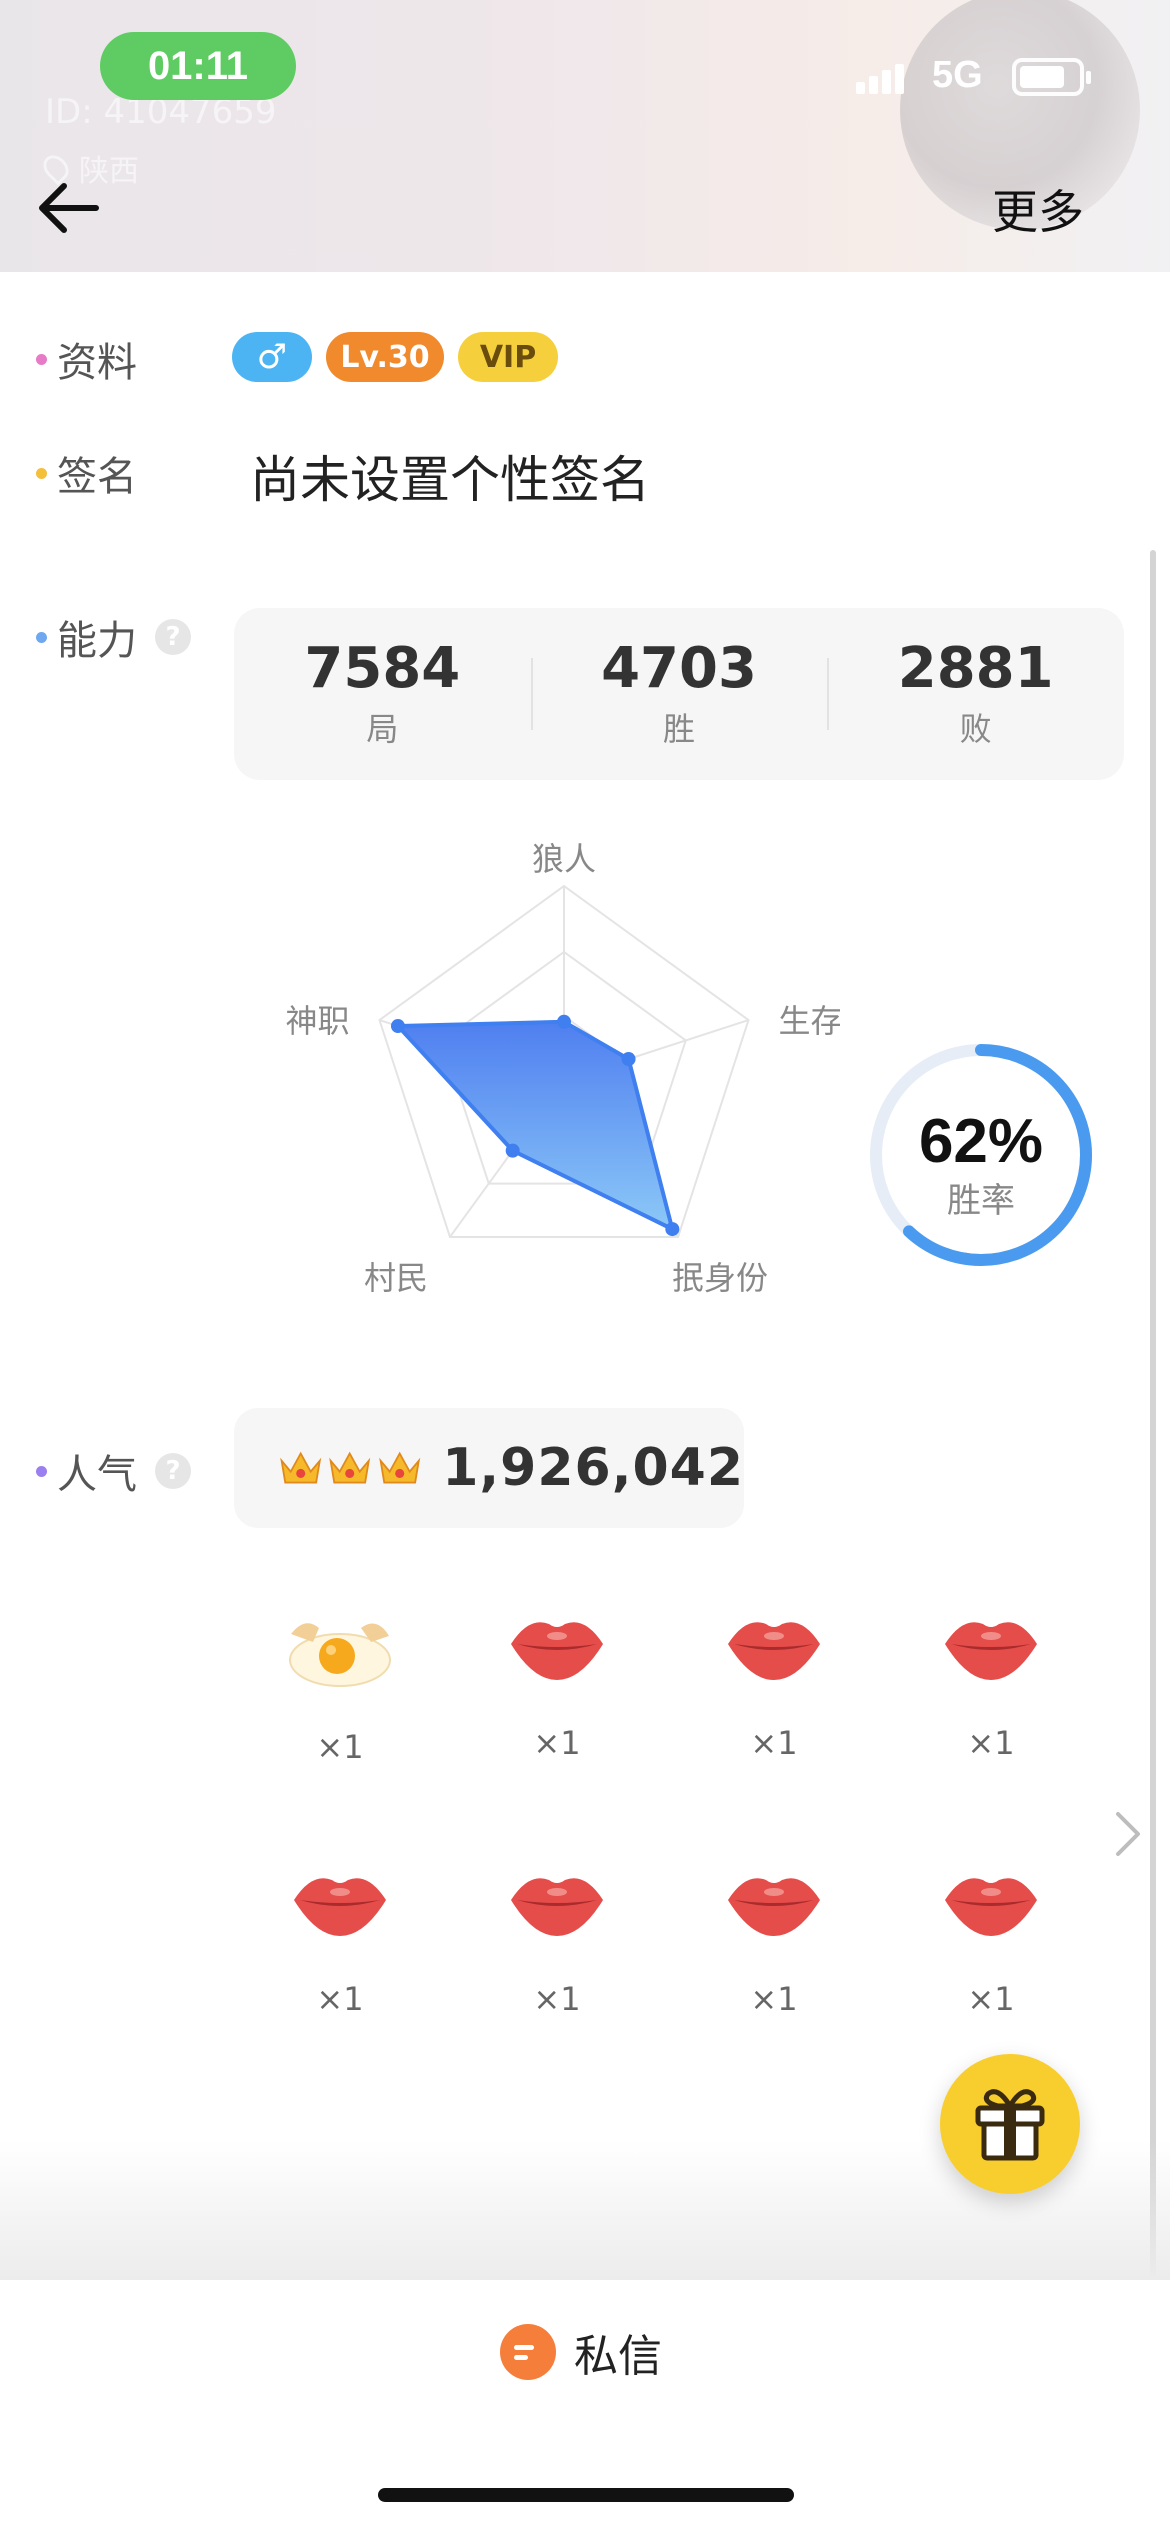  I want to click on popularity-value: 1,926,042, so click(593, 1468).